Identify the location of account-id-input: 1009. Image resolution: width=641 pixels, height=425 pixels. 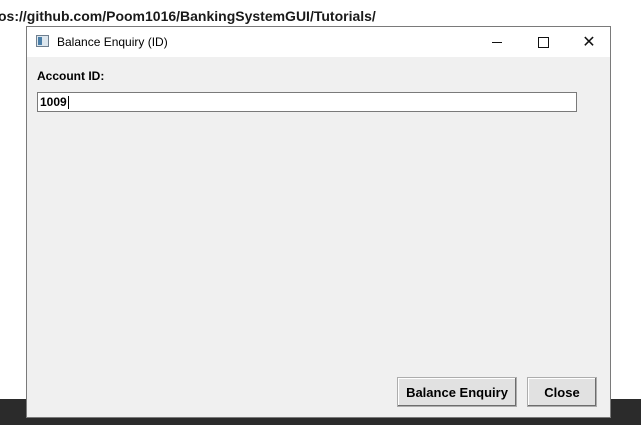
(307, 102).